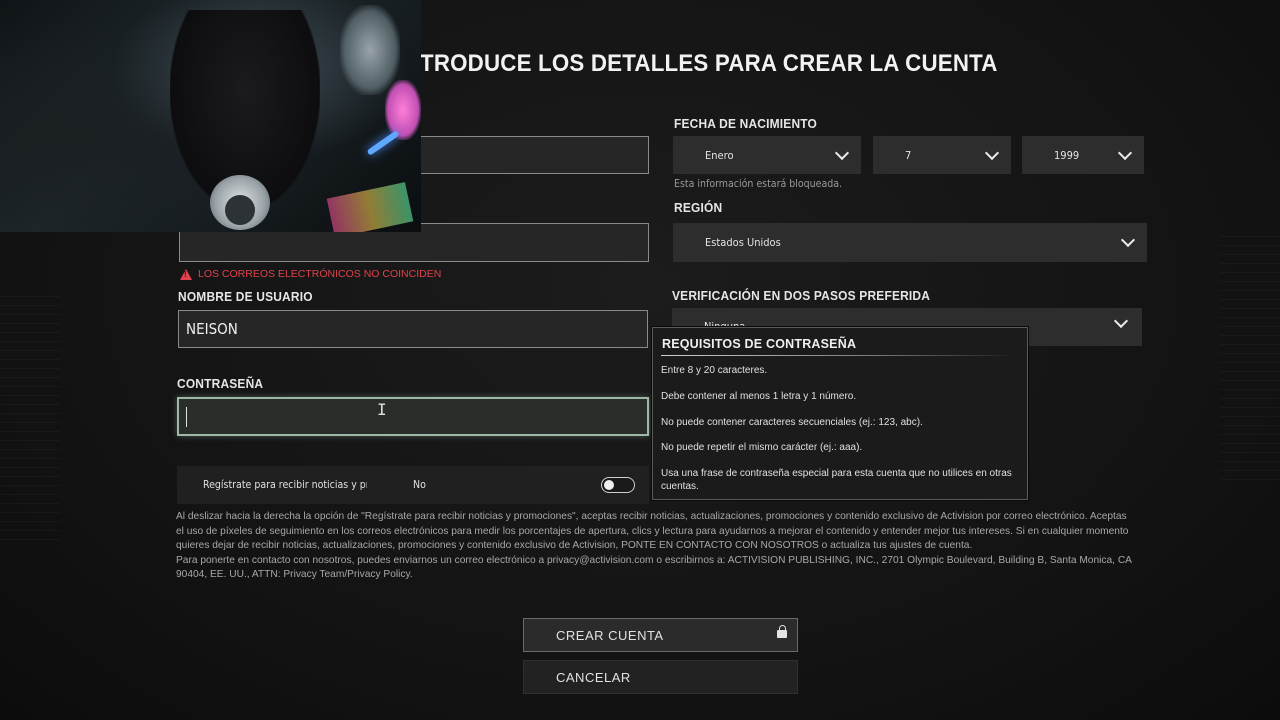 Image resolution: width=1280 pixels, height=720 pixels. Describe the element at coordinates (403, 110) in the screenshot. I see `webcam-light` at that location.